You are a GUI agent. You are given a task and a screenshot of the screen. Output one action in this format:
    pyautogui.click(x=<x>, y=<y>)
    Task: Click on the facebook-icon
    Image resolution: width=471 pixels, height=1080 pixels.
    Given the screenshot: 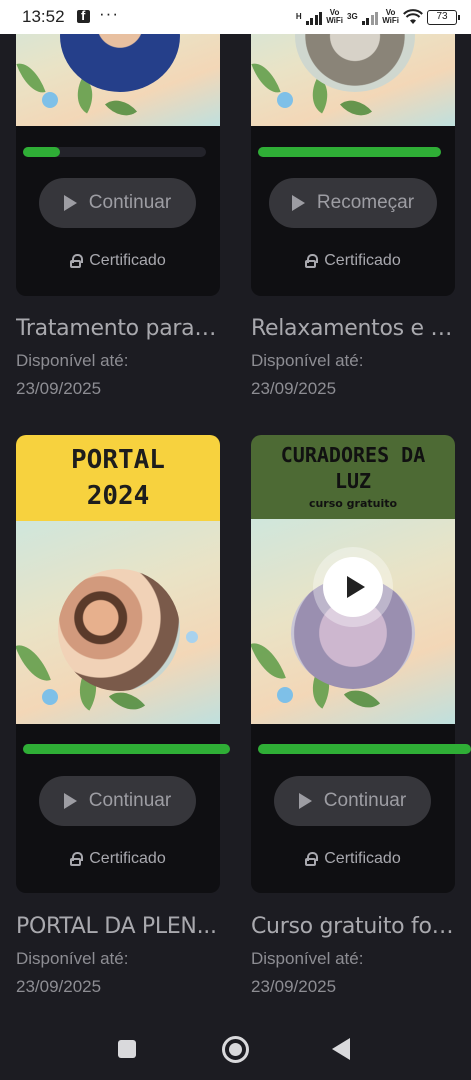 What is the action you would take?
    pyautogui.click(x=83, y=15)
    